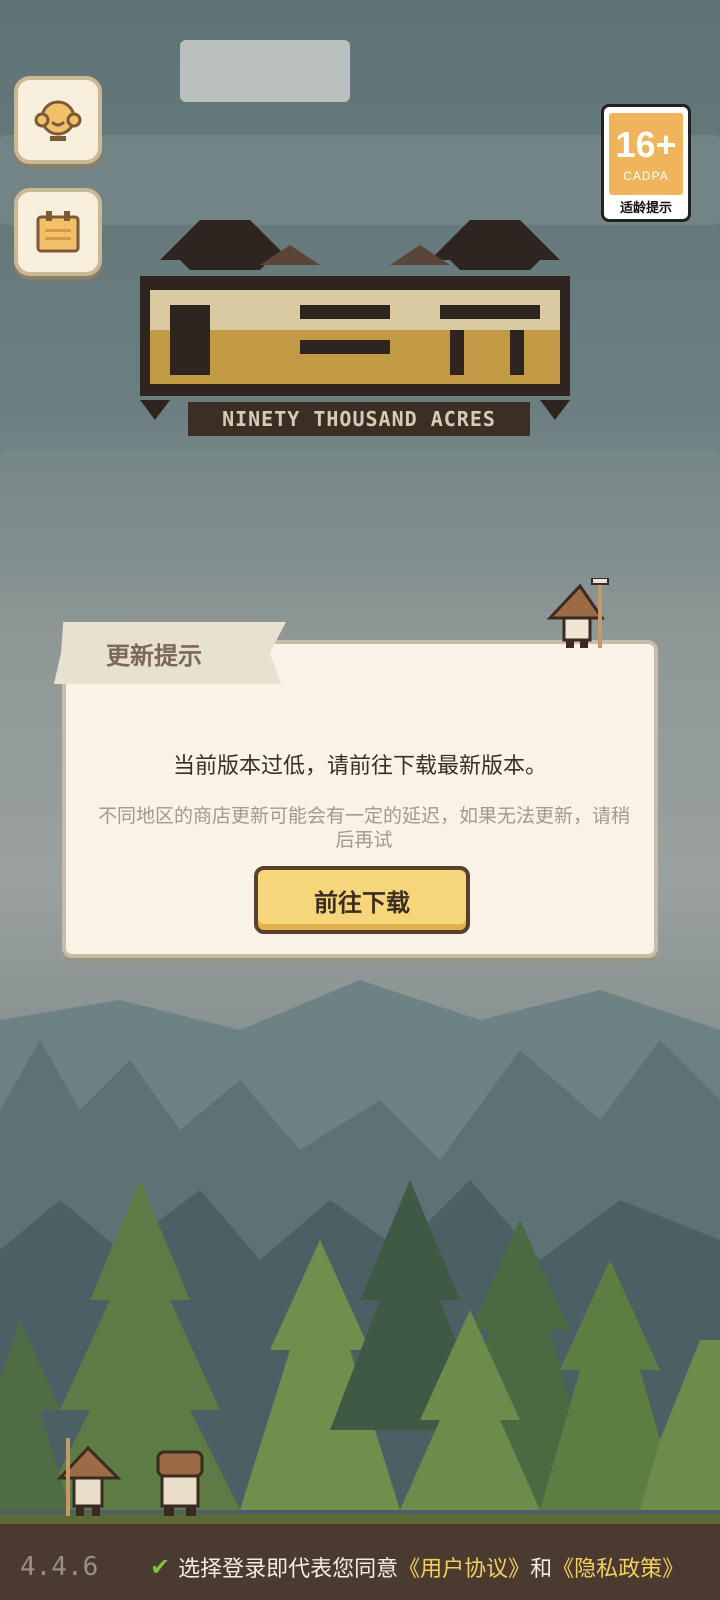  I want to click on agreement-prefix: 选择登录即代表您同意, so click(288, 1569).